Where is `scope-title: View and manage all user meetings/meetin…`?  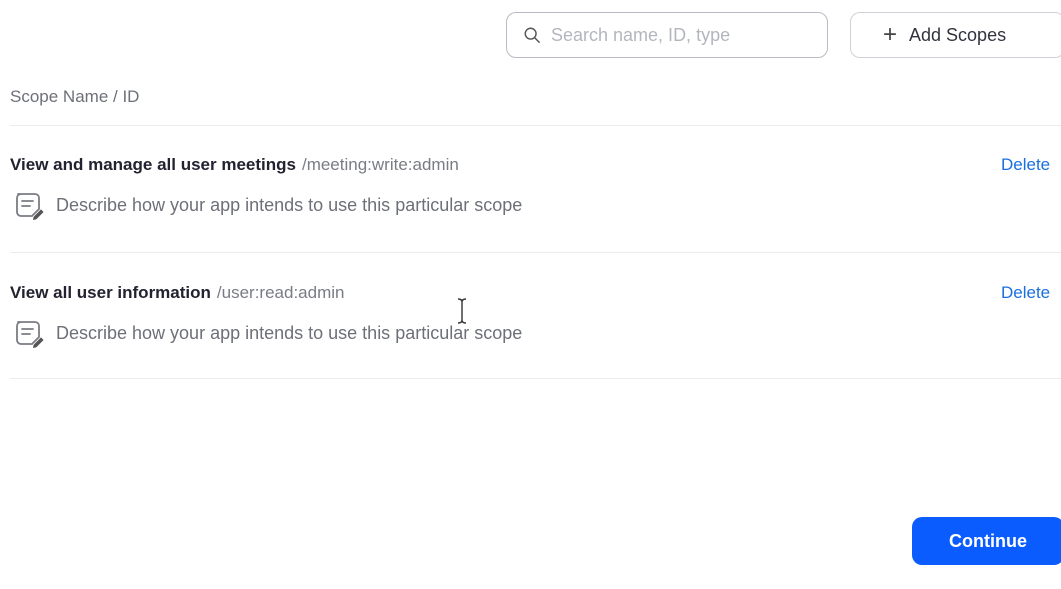
scope-title: View and manage all user meetings/meetin… is located at coordinates (234, 165).